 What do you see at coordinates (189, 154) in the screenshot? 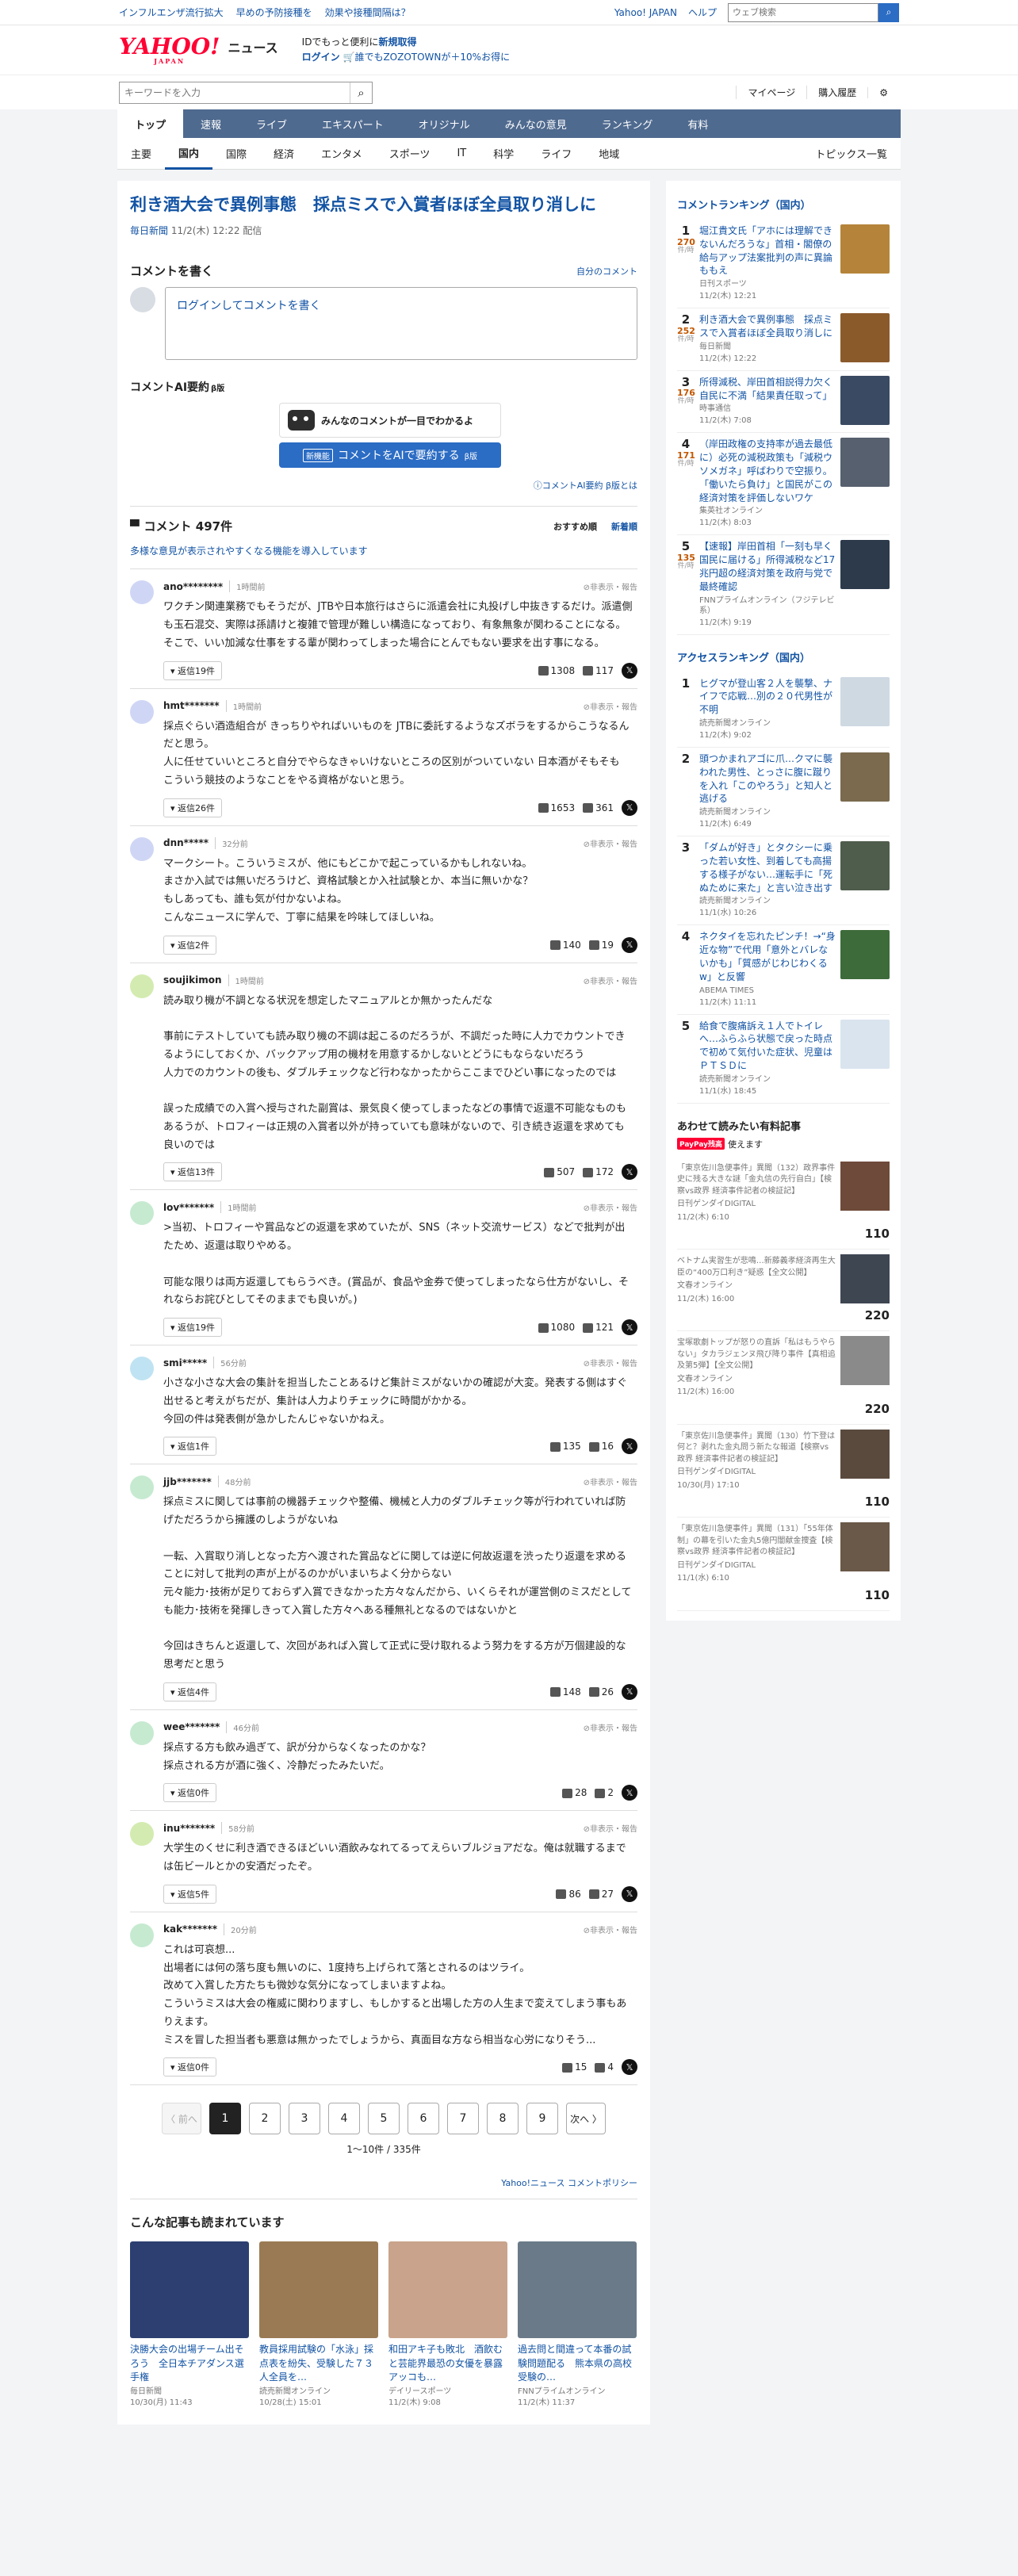
I see `cat-domestic: 国内` at bounding box center [189, 154].